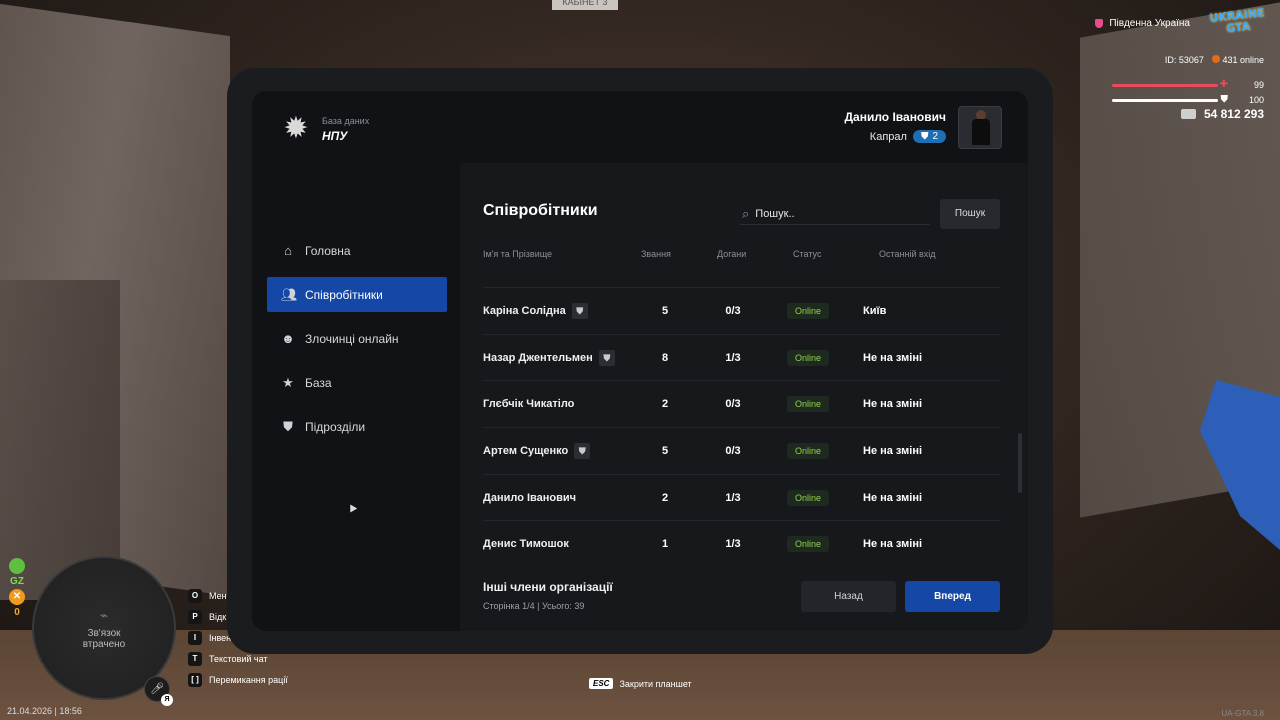 The width and height of the screenshot is (1280, 720). Describe the element at coordinates (665, 544) in the screenshot. I see `employee-rank: 1` at that location.